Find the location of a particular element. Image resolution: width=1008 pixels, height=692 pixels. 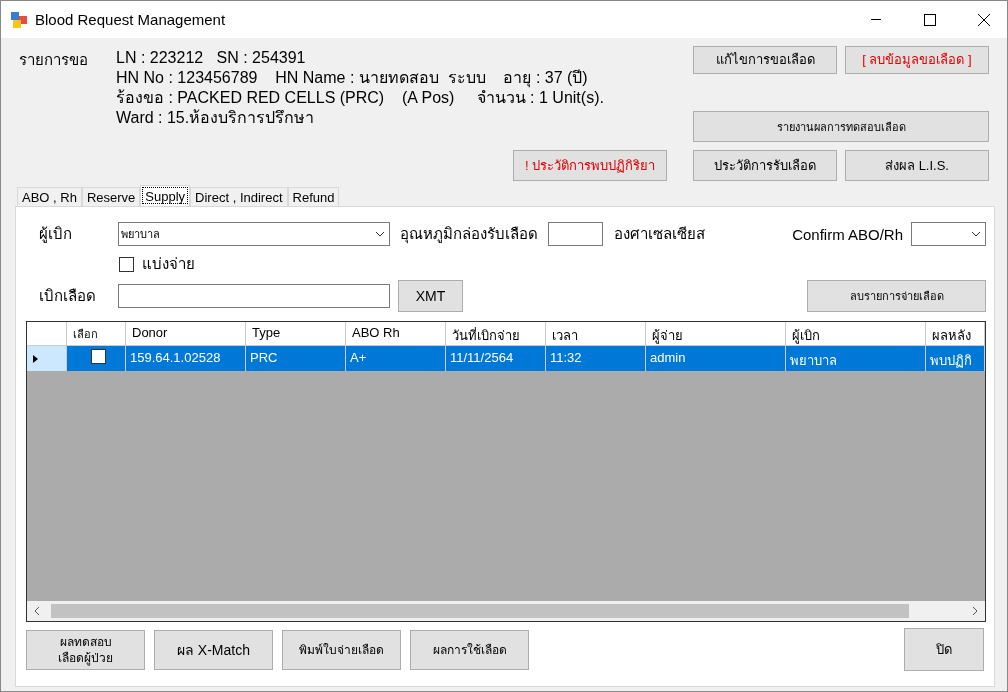

temperature-field is located at coordinates (575, 234).